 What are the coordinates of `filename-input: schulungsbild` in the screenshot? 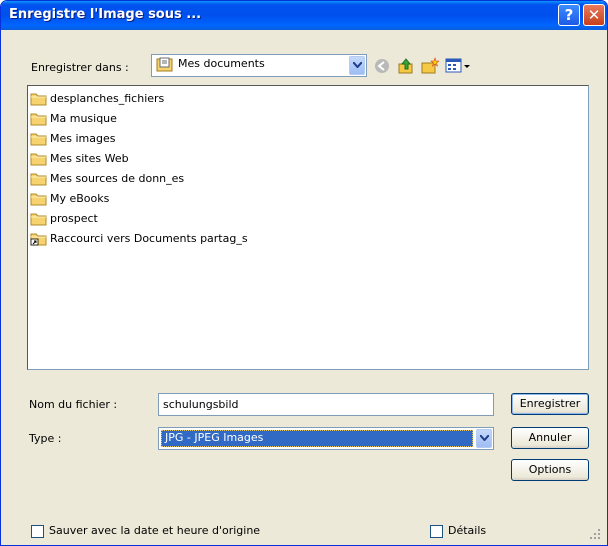 It's located at (326, 404).